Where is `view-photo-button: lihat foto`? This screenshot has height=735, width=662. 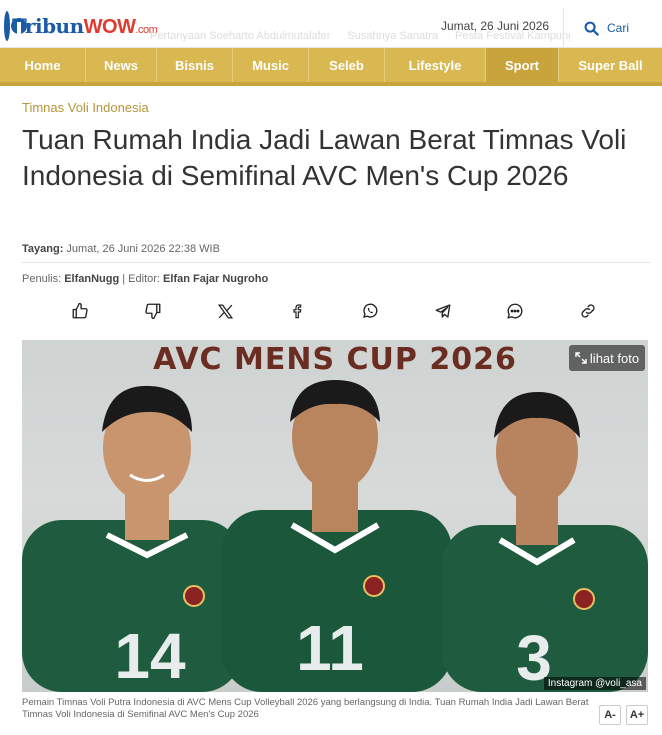
view-photo-button: lihat foto is located at coordinates (607, 358).